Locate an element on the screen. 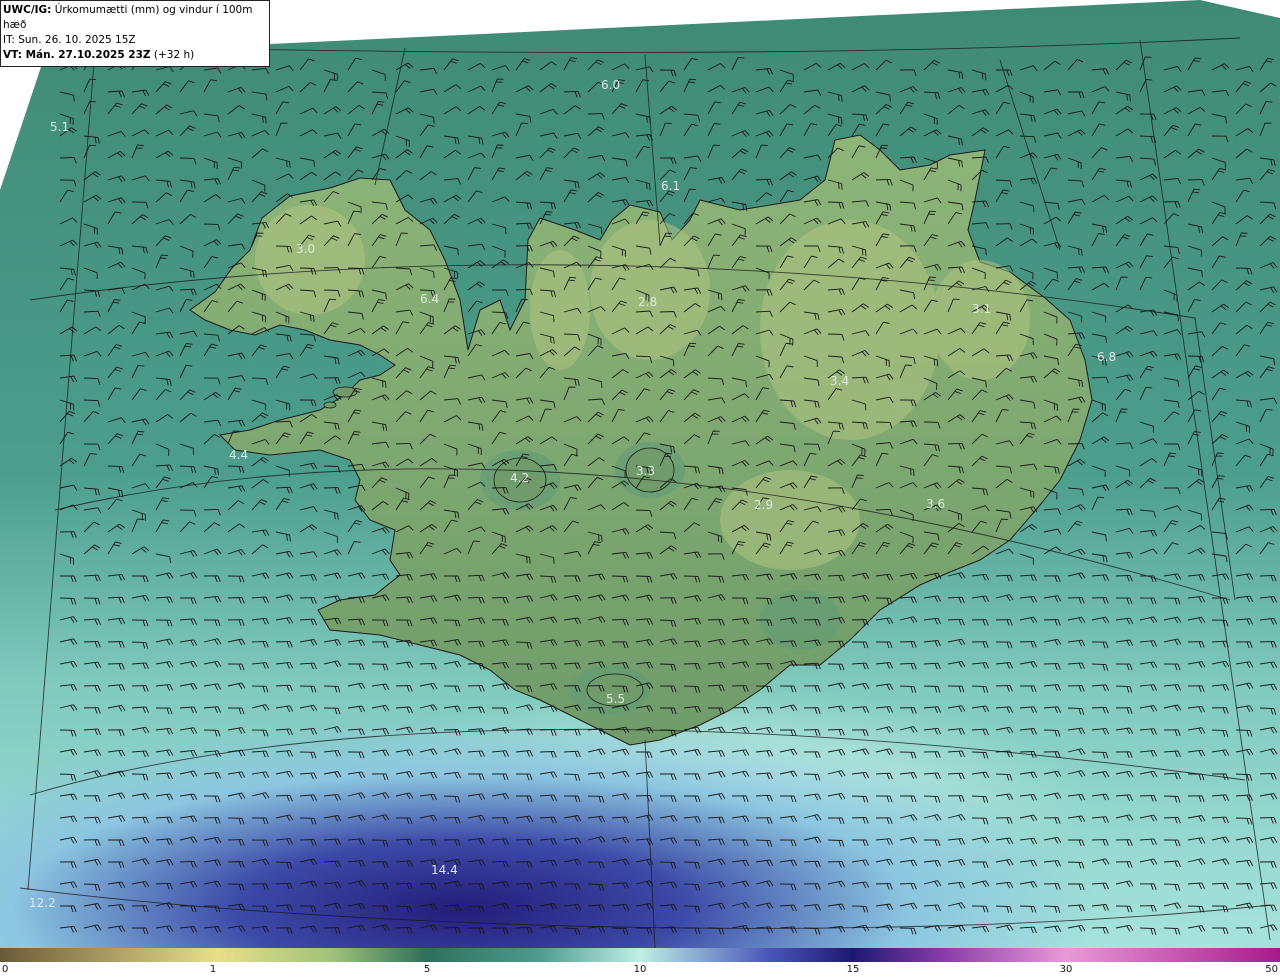 The height and width of the screenshot is (978, 1280). map-value: 5.1 is located at coordinates (59, 127).